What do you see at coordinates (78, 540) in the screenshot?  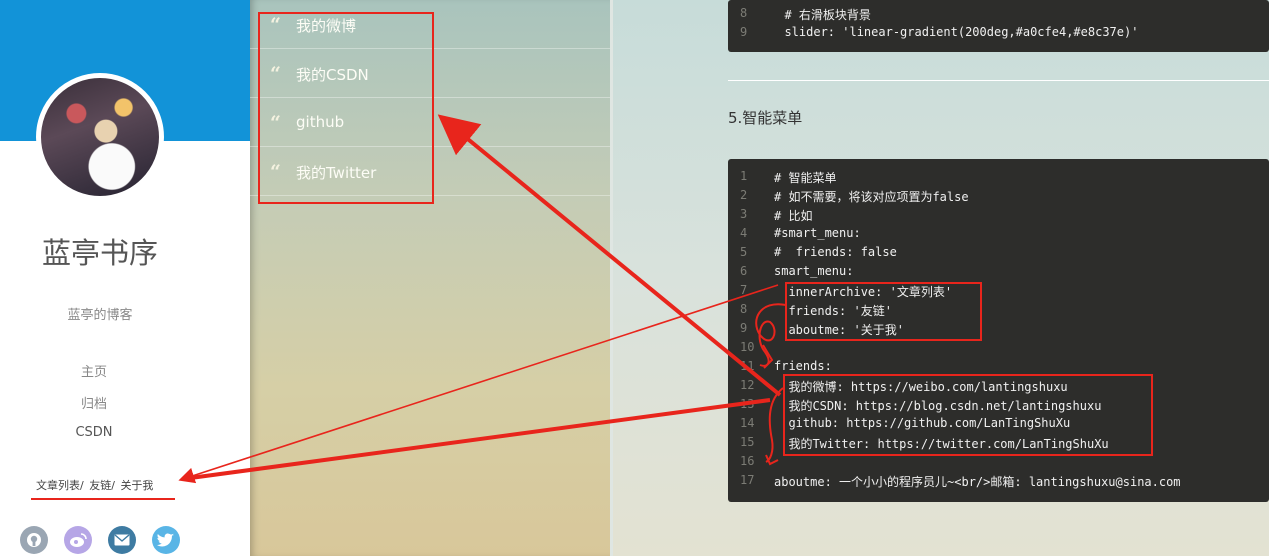 I see `weibo-icon` at bounding box center [78, 540].